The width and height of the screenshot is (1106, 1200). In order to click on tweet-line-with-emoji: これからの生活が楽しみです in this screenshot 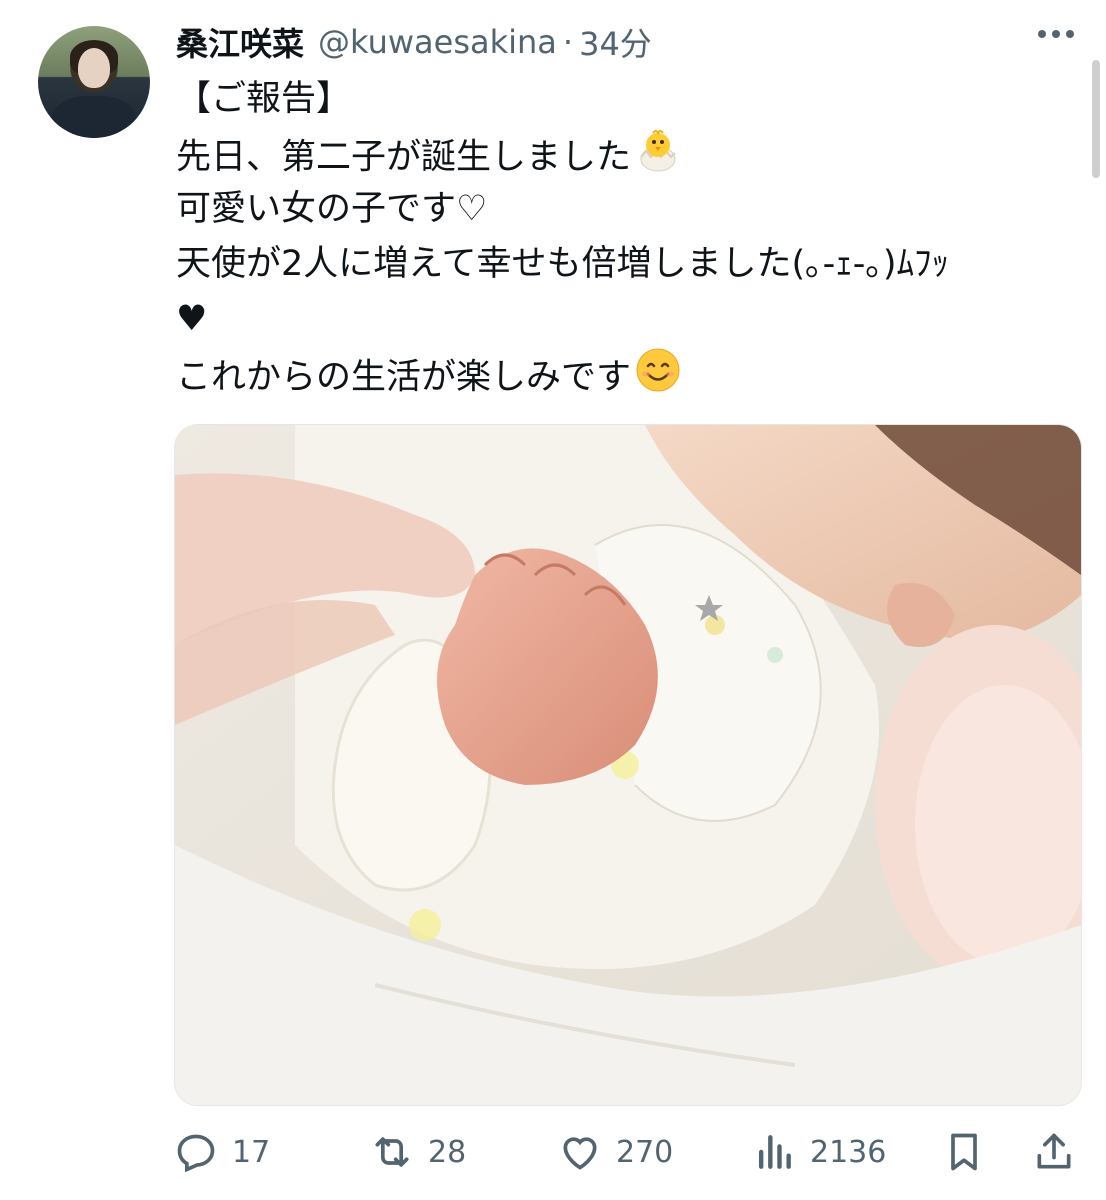, I will do `click(626, 374)`.